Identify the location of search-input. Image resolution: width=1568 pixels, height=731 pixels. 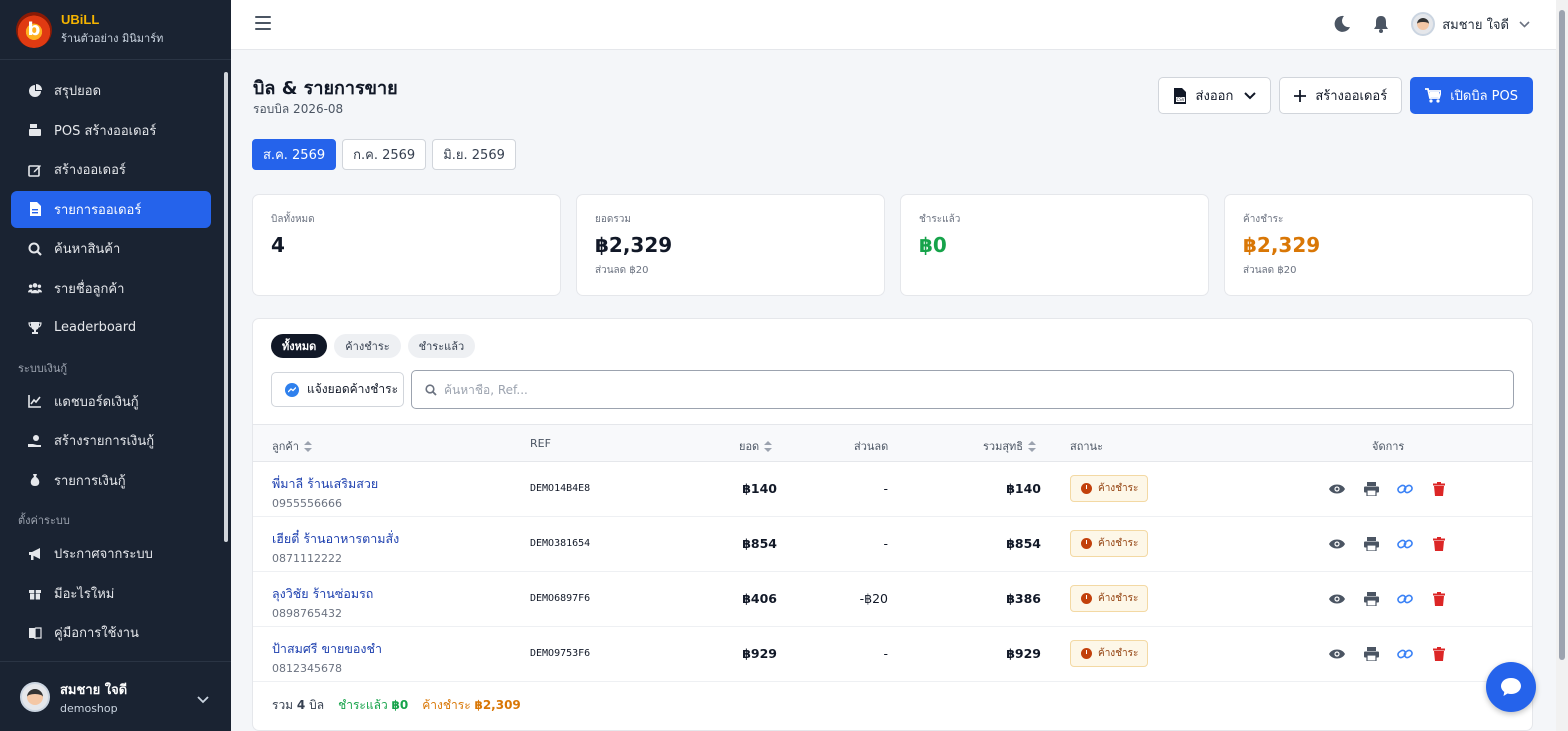
(944, 389).